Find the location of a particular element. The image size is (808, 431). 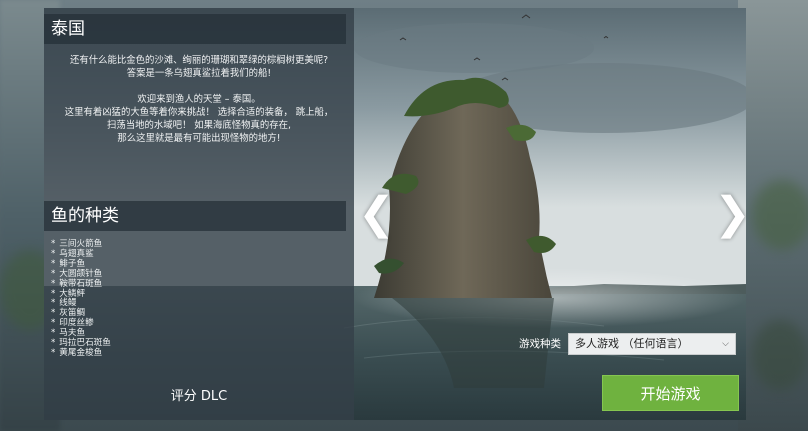

start-game-button: 开始游戏 is located at coordinates (670, 393).